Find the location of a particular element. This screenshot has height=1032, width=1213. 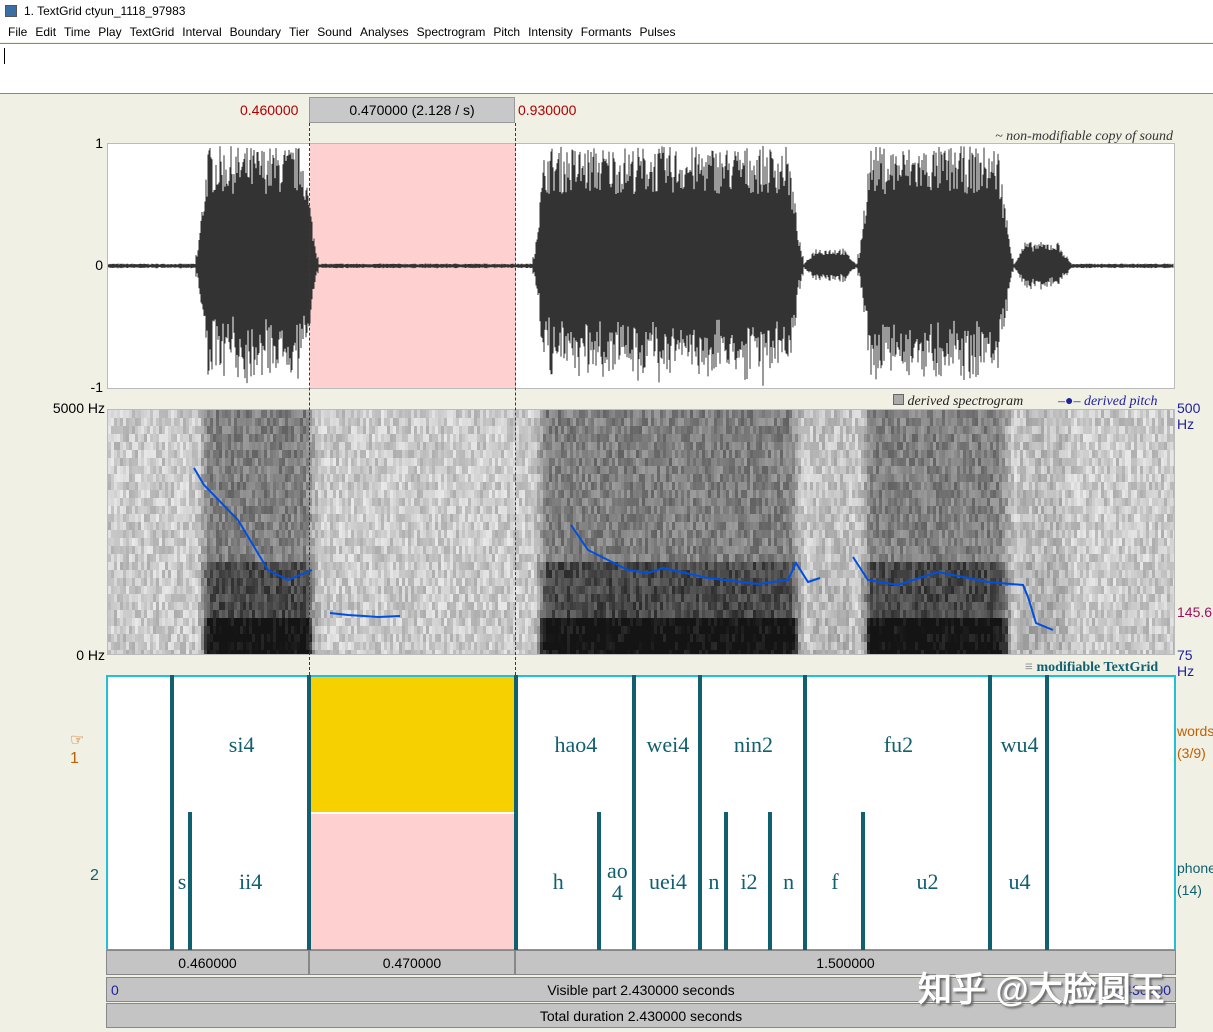

menu-pulses: Pulses is located at coordinates (657, 32).